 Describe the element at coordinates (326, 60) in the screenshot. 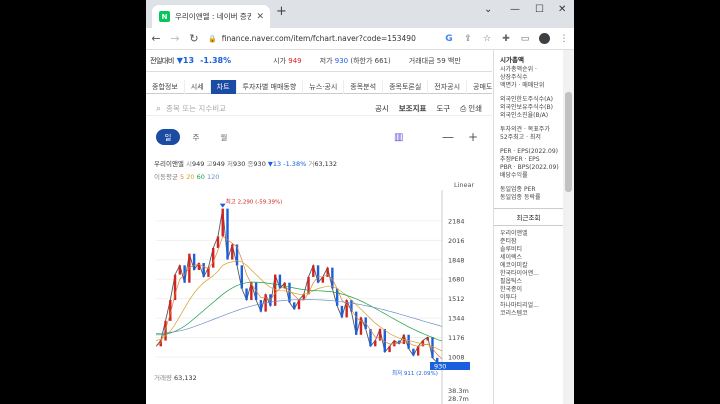

I see `low-label: 저가` at that location.